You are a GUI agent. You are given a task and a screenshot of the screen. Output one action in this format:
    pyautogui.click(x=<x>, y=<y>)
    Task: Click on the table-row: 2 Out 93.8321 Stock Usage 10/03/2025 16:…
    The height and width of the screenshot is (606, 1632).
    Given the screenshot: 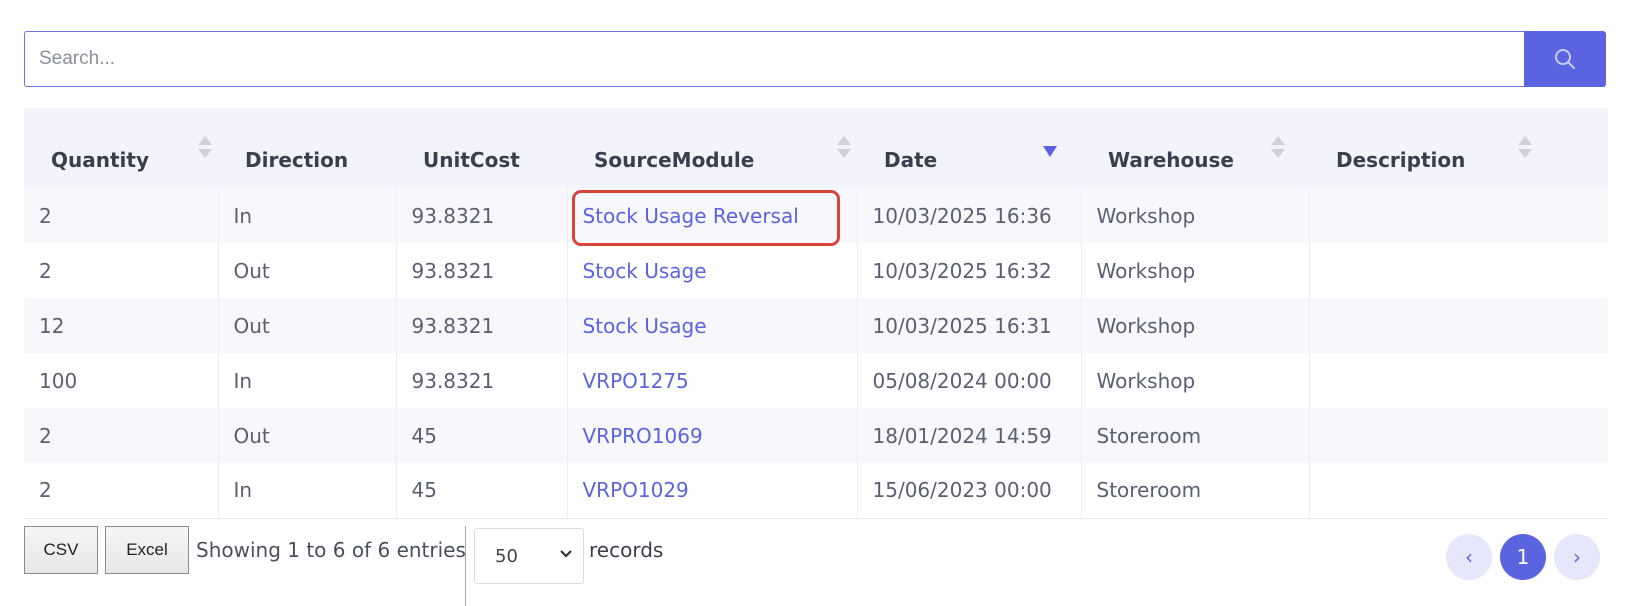 What is the action you would take?
    pyautogui.click(x=816, y=270)
    